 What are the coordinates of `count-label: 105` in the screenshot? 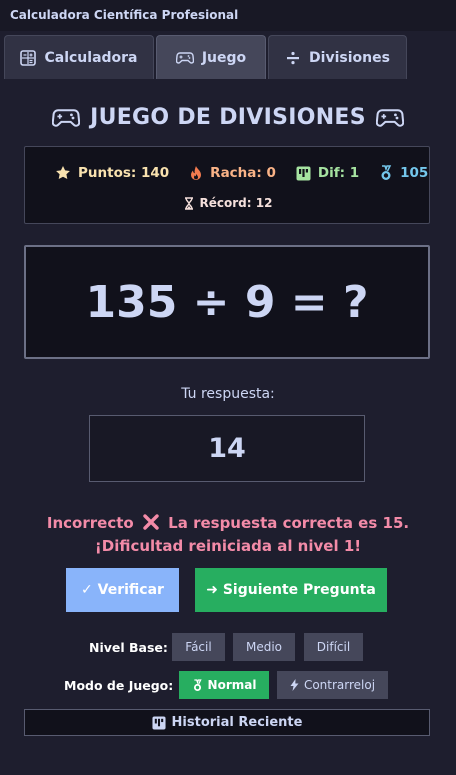 It's located at (414, 173).